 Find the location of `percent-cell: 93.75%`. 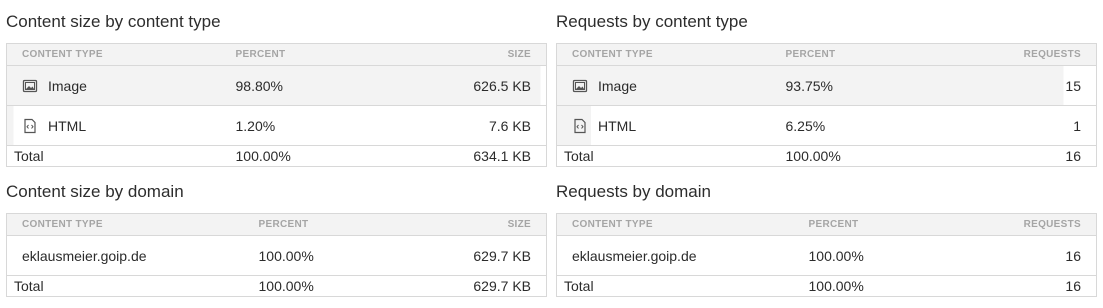

percent-cell: 93.75% is located at coordinates (860, 85).